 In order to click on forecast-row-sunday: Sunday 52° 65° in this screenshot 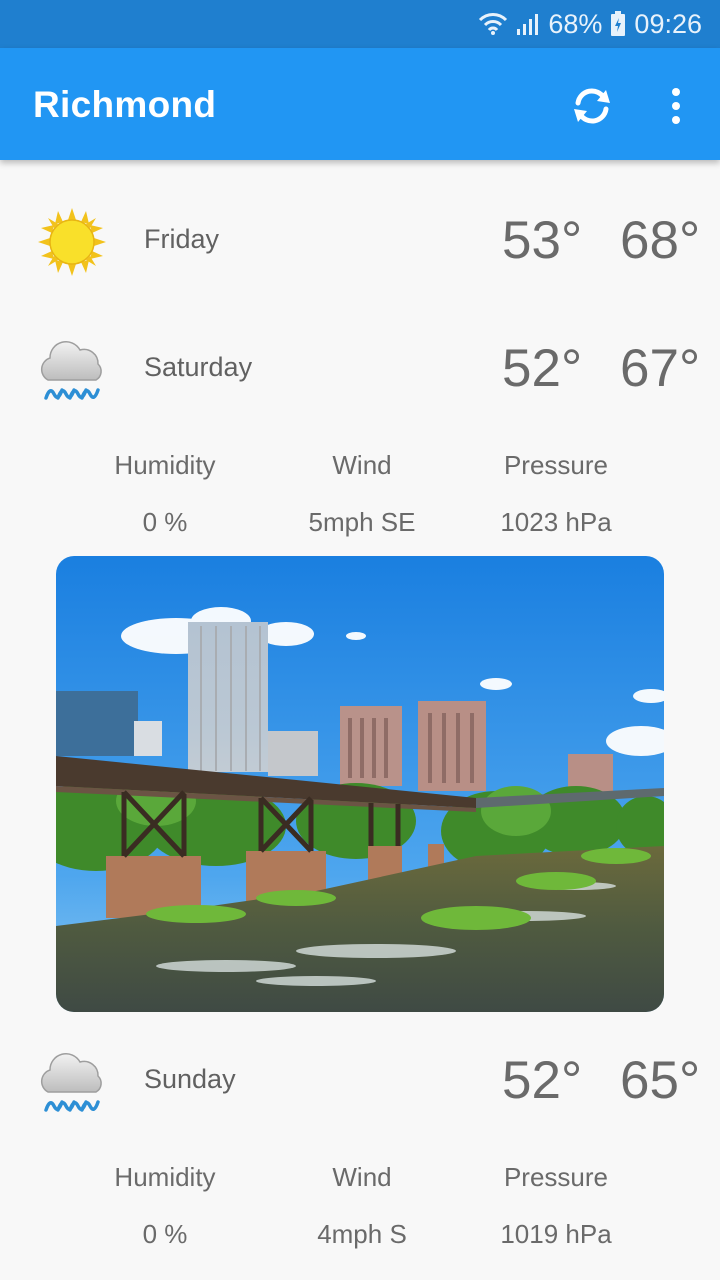, I will do `click(360, 1078)`.